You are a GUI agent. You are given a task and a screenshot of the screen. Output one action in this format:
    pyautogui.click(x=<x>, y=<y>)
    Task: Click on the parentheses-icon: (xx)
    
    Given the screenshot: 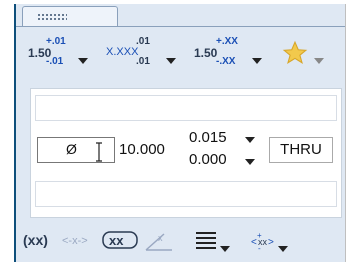 What is the action you would take?
    pyautogui.click(x=39, y=240)
    